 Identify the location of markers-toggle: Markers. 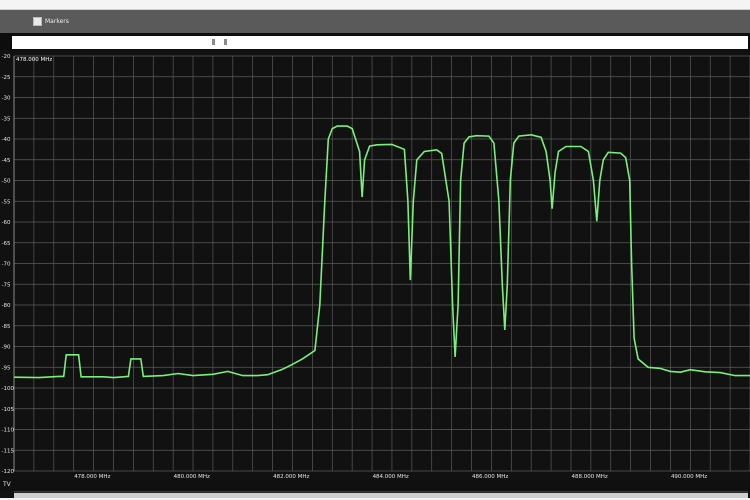
(51, 21).